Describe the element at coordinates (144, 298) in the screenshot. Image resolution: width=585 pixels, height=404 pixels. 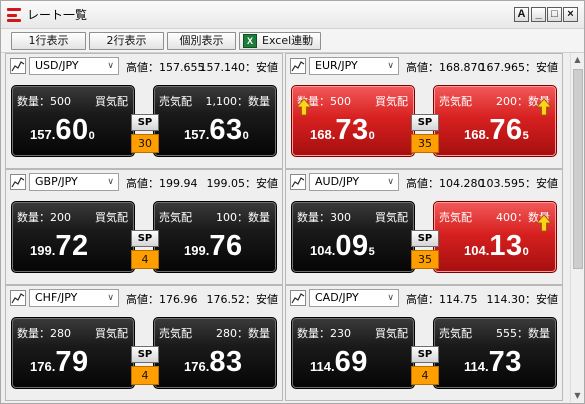
I see `panel-header: CHF/JPY ∨ 高値：176.96 176.52：安値` at that location.